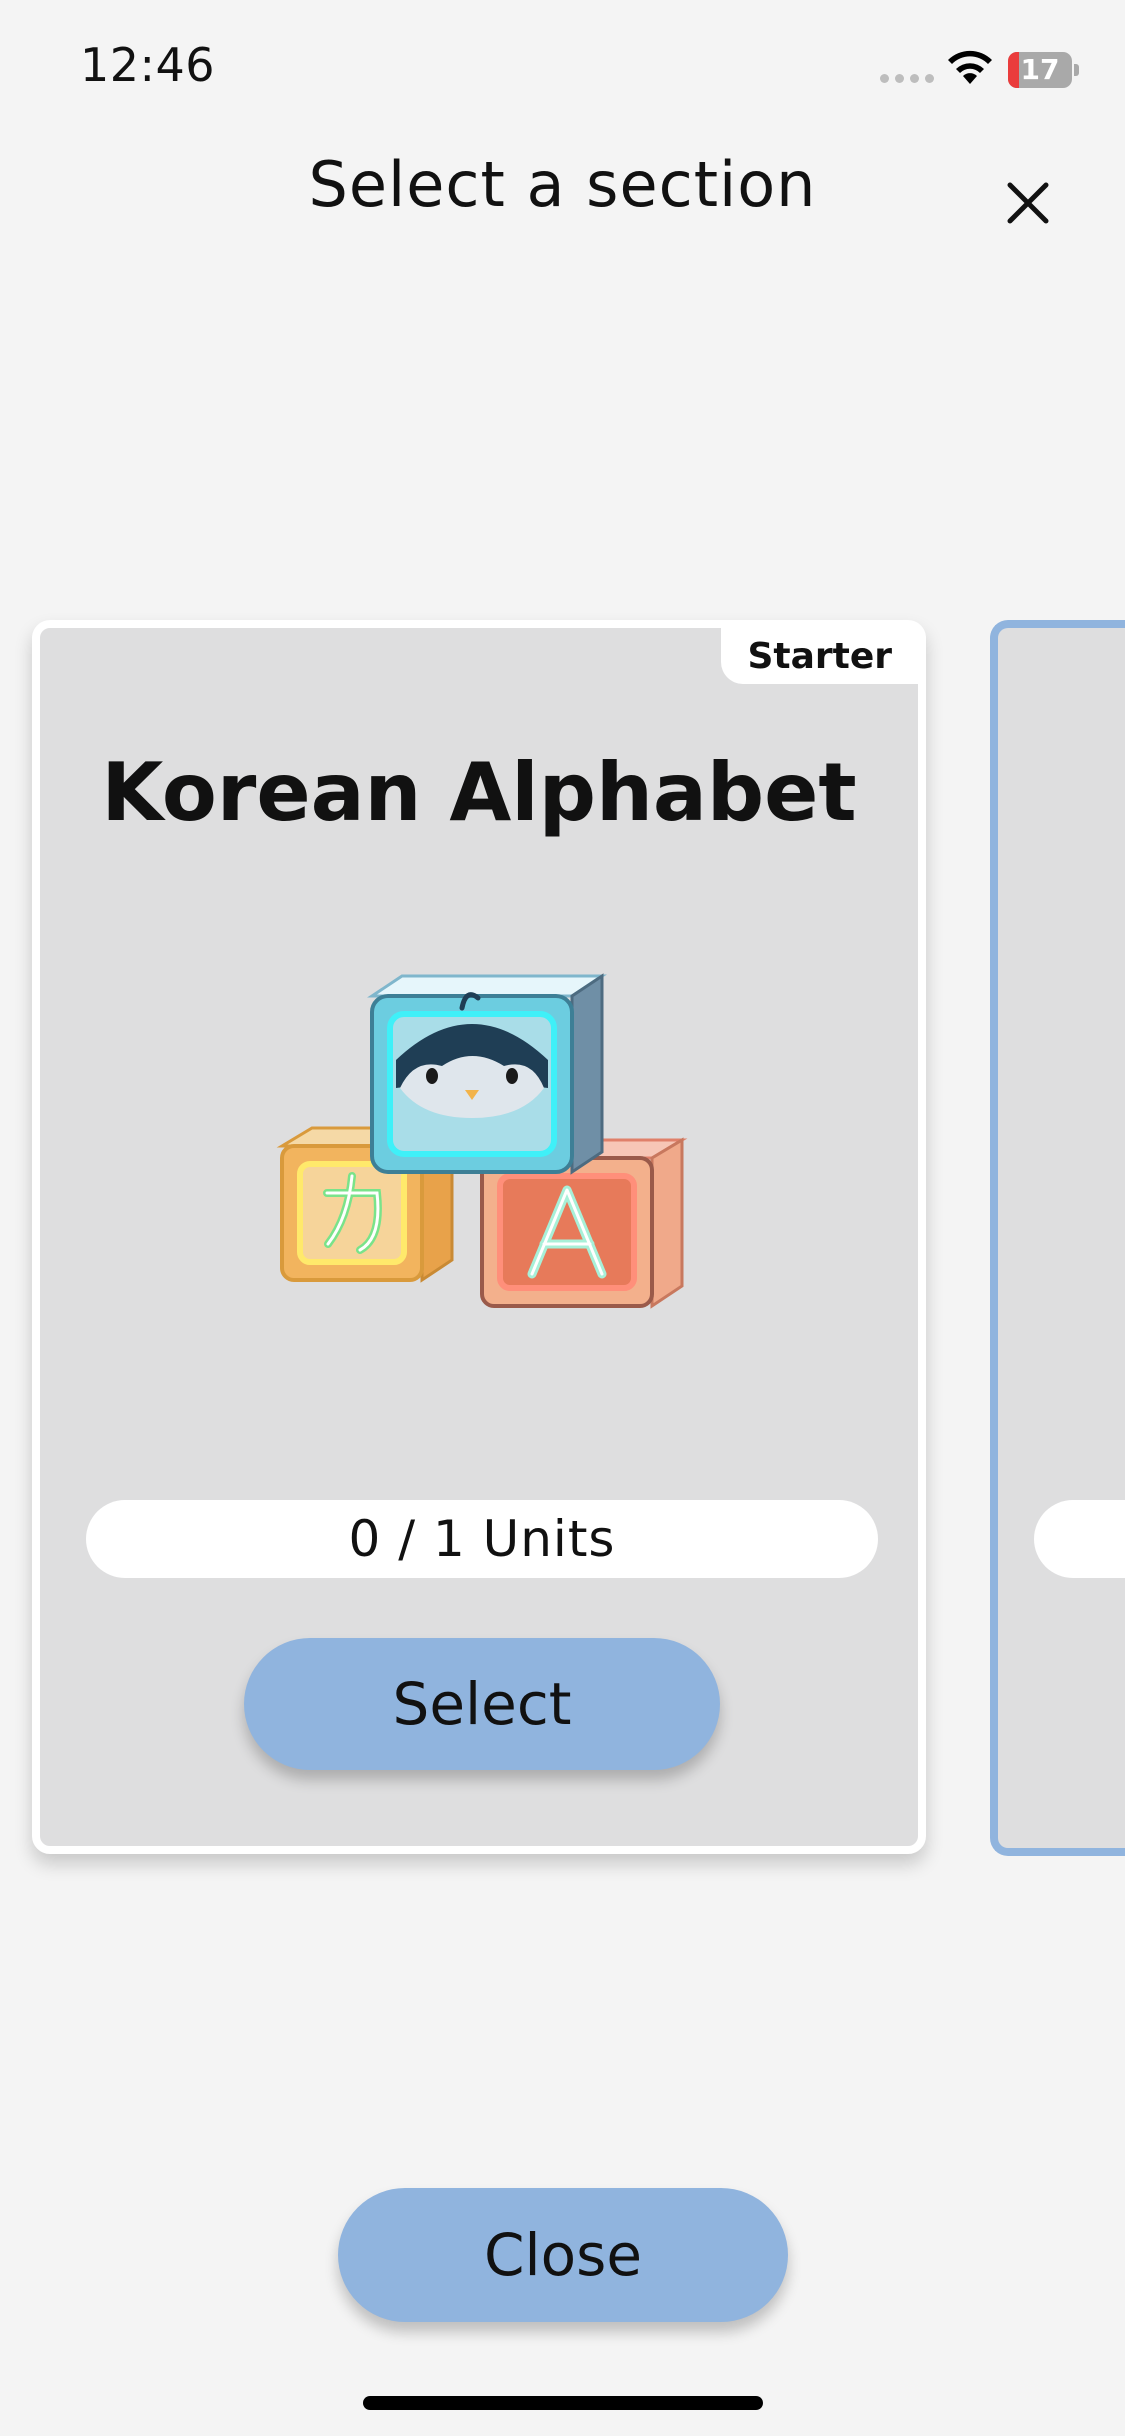 The width and height of the screenshot is (1125, 2436). I want to click on section-badge: Starter, so click(819, 656).